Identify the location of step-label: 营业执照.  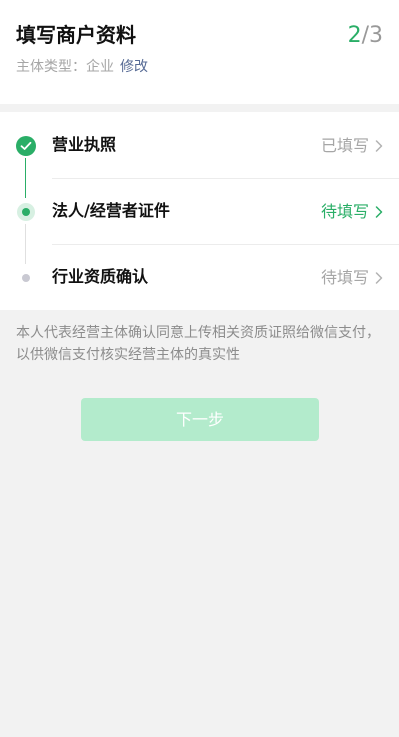
(84, 144).